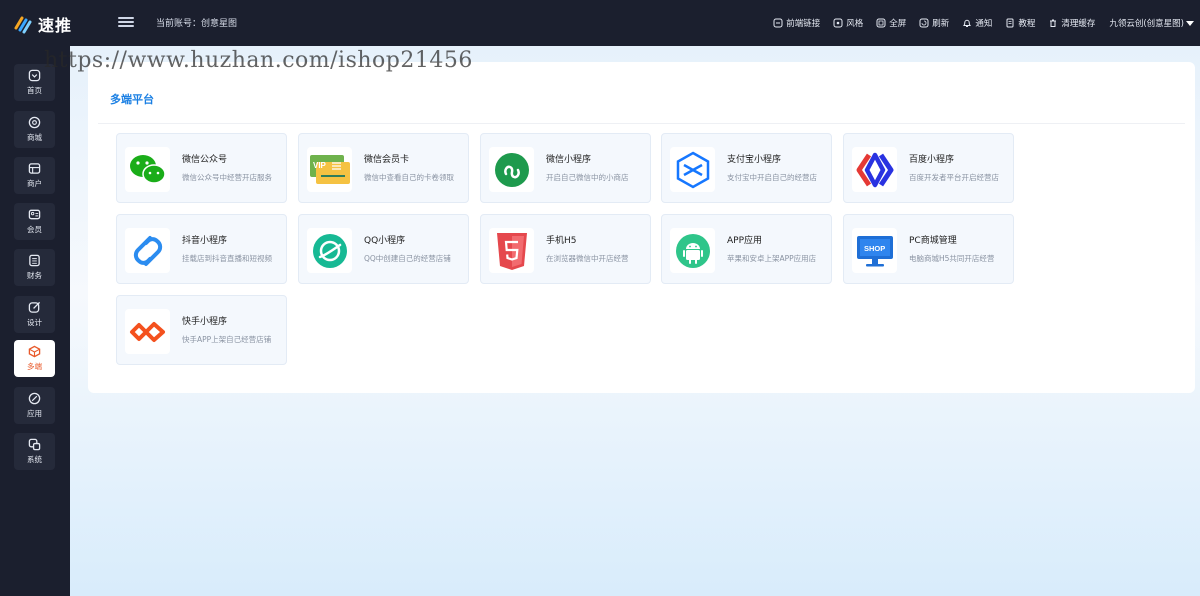  Describe the element at coordinates (746, 168) in the screenshot. I see `platform-card-alipay-mini-program: 支付宝小程序 支付宝中开启自己的经营店` at that location.